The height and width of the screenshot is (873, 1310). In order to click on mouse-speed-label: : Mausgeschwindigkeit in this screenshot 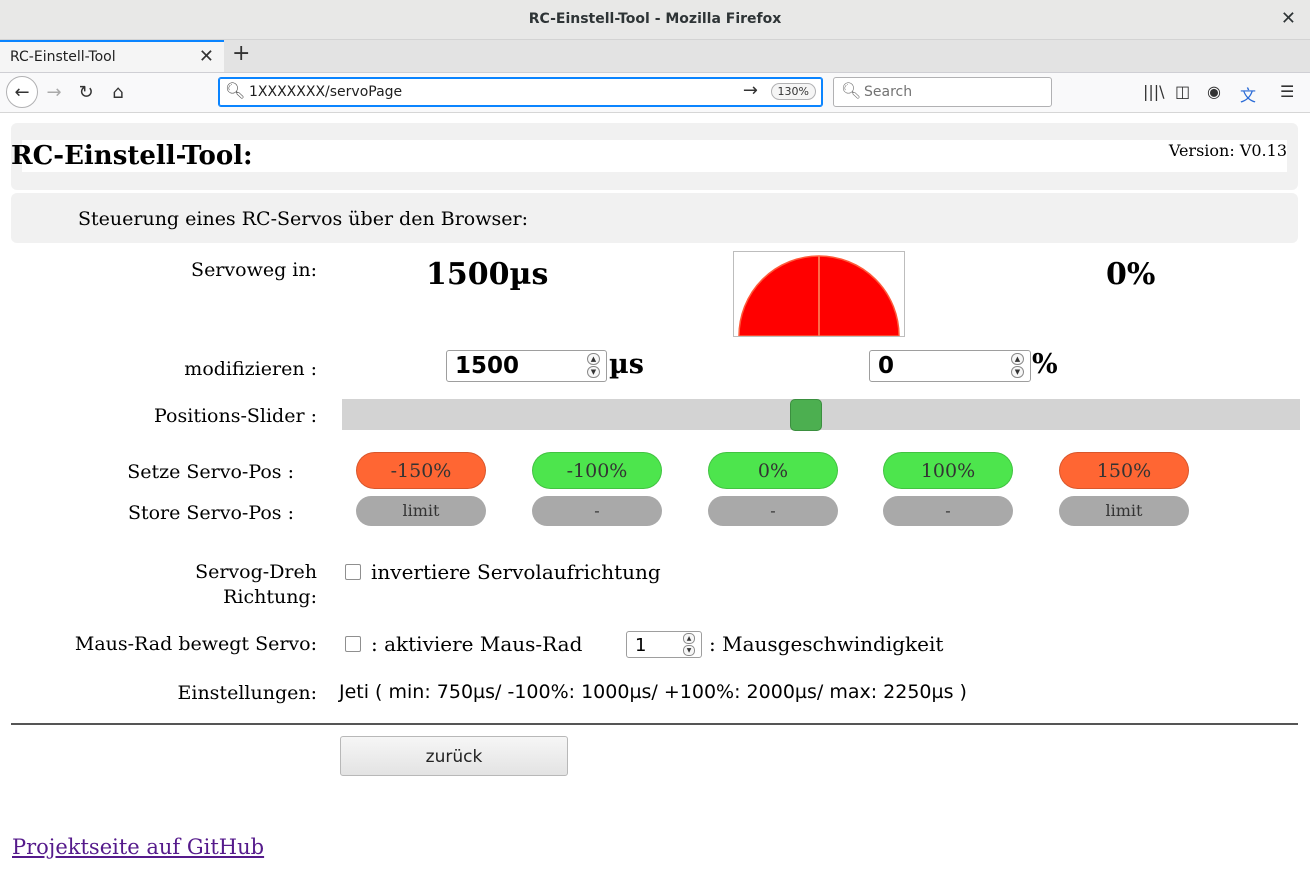, I will do `click(826, 644)`.